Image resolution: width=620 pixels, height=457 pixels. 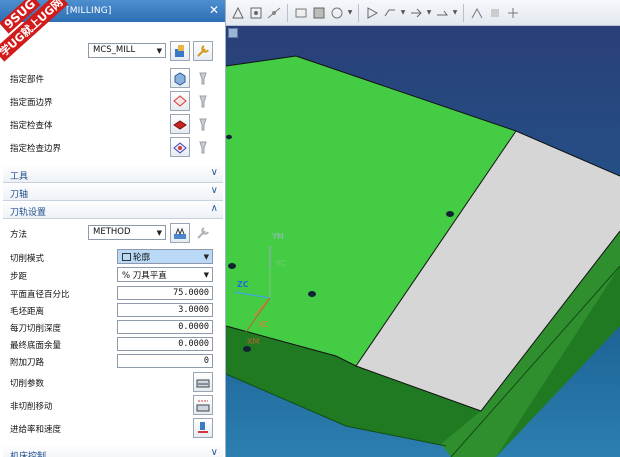 I want to click on selection-filter-icon, so click(x=238, y=13).